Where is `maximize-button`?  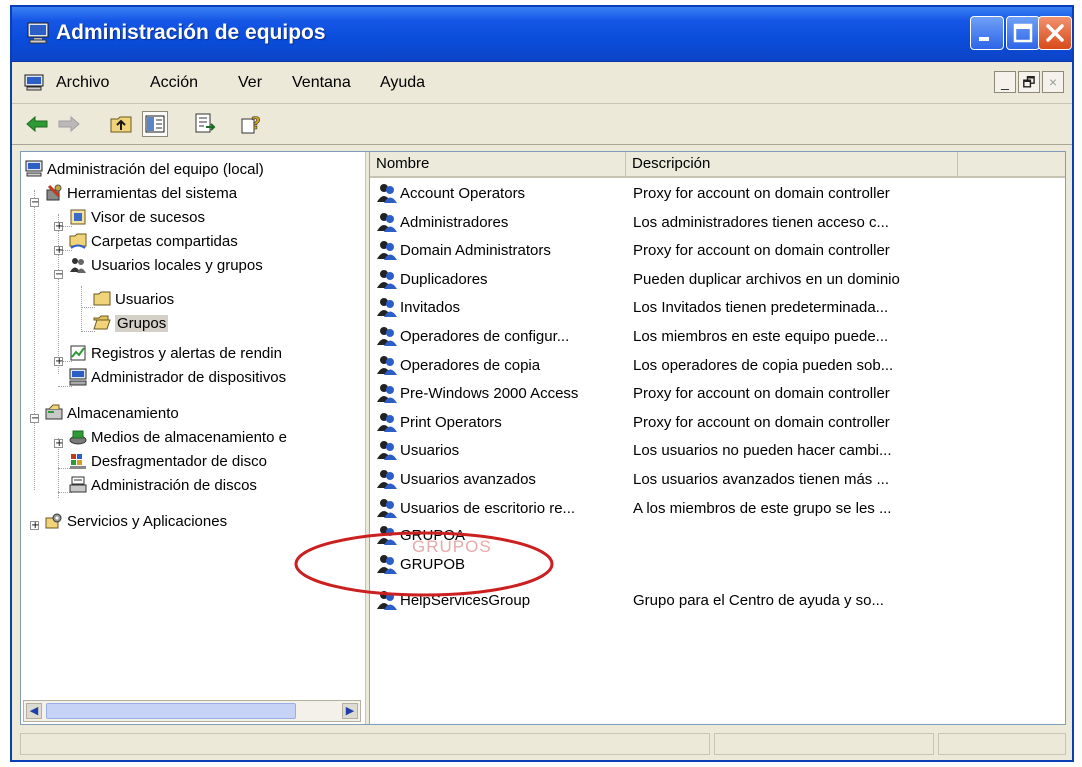 maximize-button is located at coordinates (1023, 33).